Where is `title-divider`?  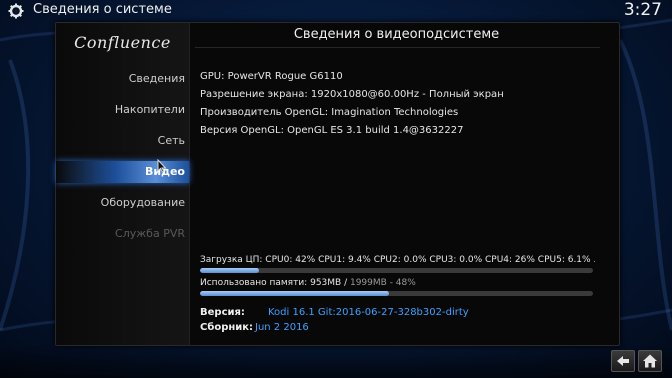
title-divider is located at coordinates (397, 47).